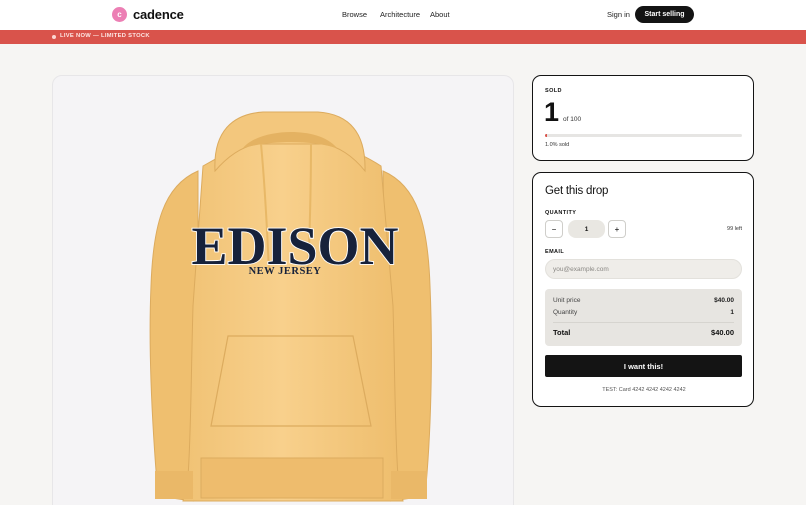 This screenshot has height=505, width=806. Describe the element at coordinates (440, 14) in the screenshot. I see `nav-about: About` at that location.